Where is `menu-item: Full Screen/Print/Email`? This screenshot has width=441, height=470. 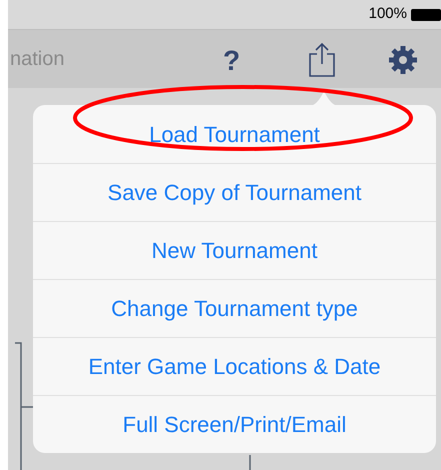
menu-item: Full Screen/Print/Email is located at coordinates (234, 424).